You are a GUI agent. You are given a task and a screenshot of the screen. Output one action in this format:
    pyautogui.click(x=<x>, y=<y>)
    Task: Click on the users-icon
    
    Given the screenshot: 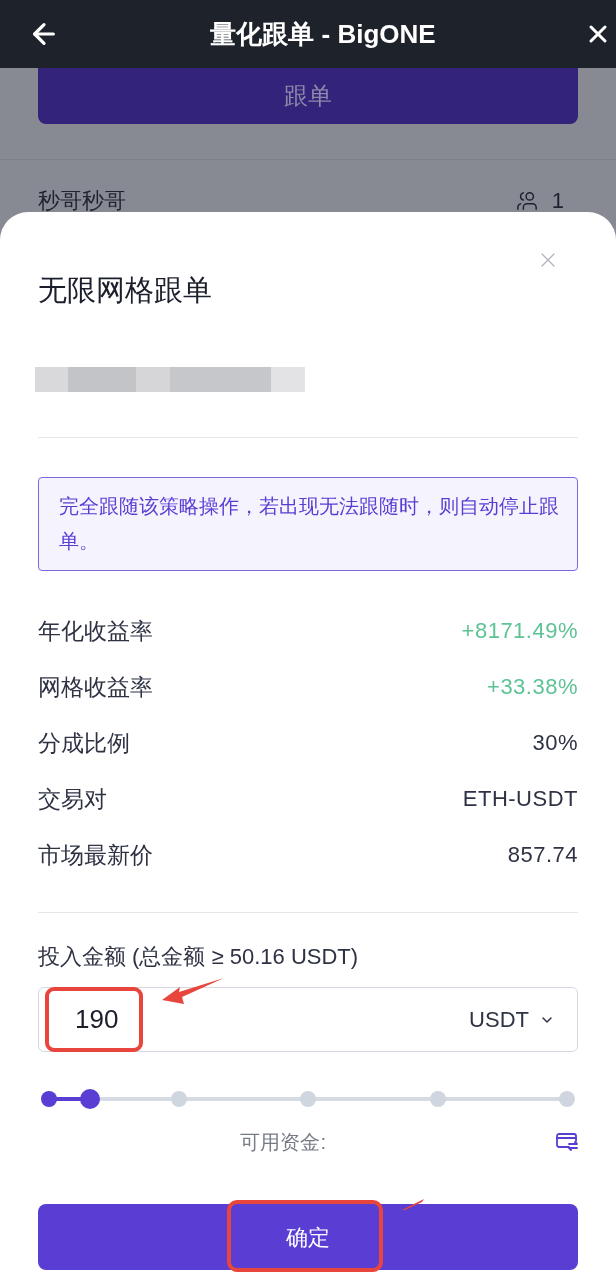 What is the action you would take?
    pyautogui.click(x=526, y=201)
    